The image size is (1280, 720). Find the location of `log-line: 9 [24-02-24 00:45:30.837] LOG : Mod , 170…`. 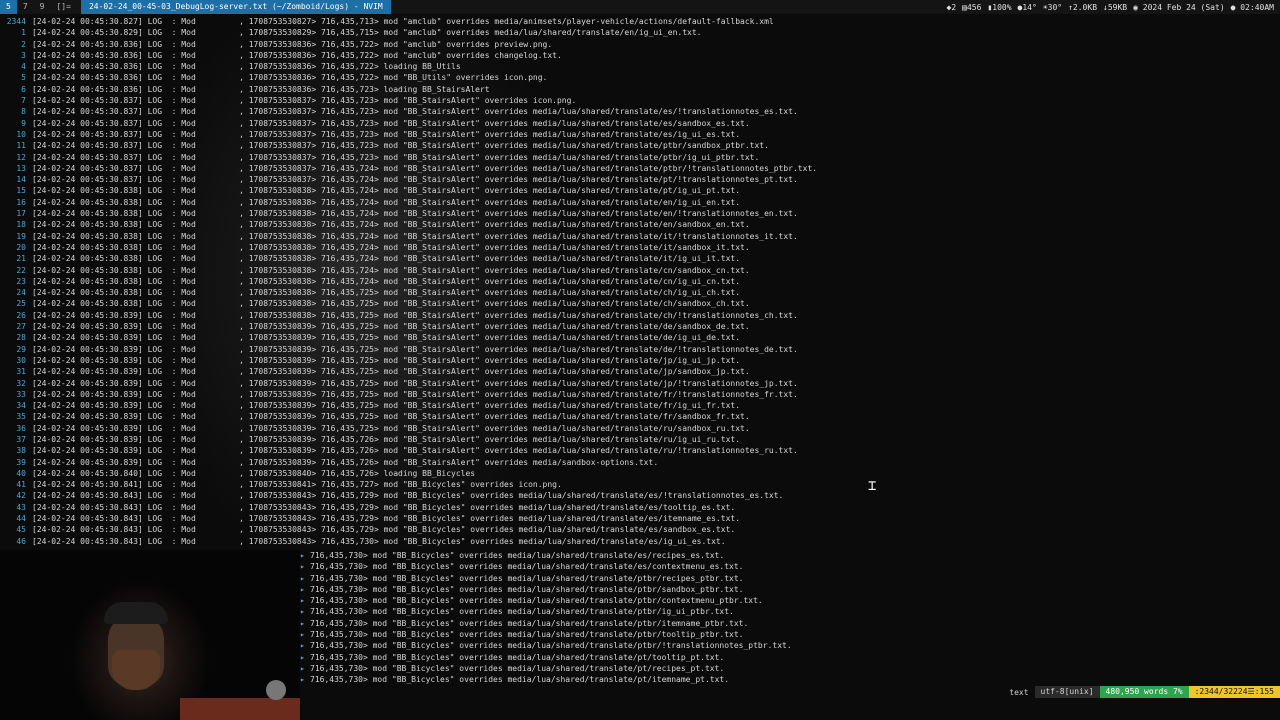

log-line: 9 [24-02-24 00:45:30.837] LOG : Mod , 170… is located at coordinates (640, 123).